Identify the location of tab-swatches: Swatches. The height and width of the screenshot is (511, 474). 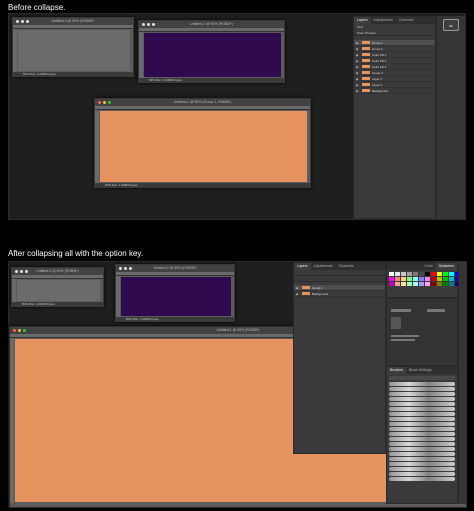
(446, 266).